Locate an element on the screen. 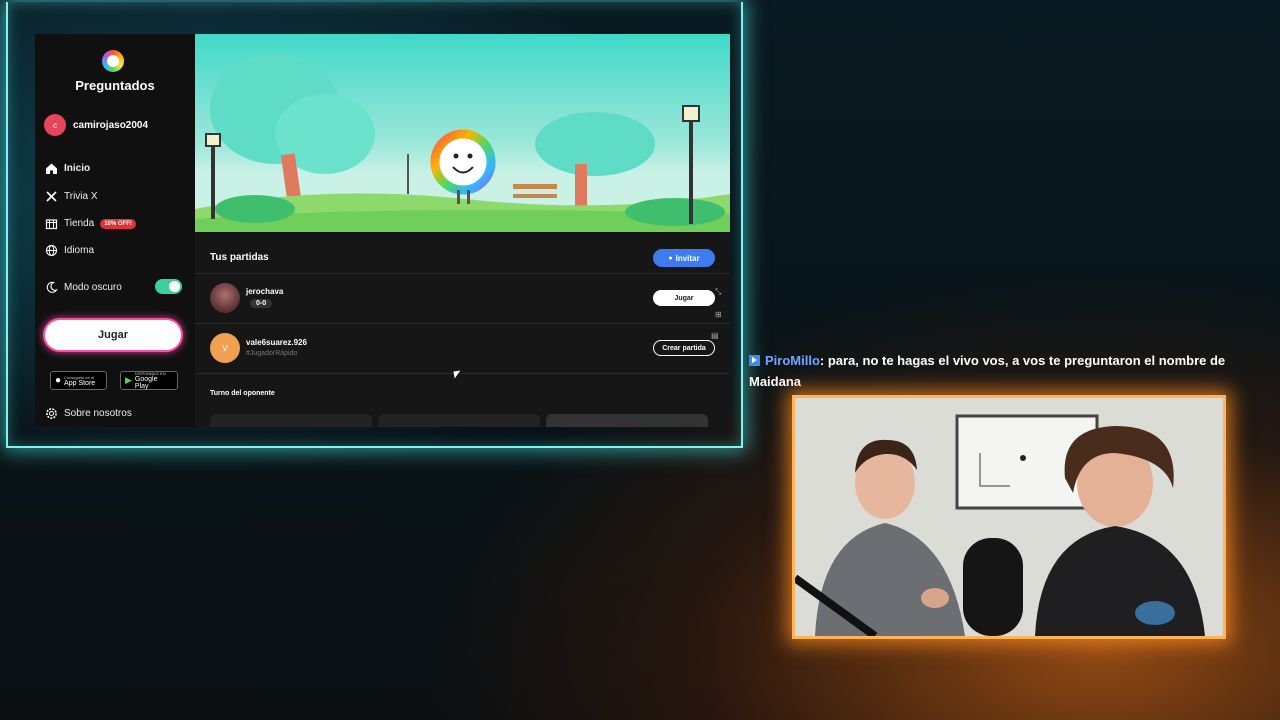 The width and height of the screenshot is (1280, 720). app-store-button: ● Consíguelo en el App Store is located at coordinates (78, 380).